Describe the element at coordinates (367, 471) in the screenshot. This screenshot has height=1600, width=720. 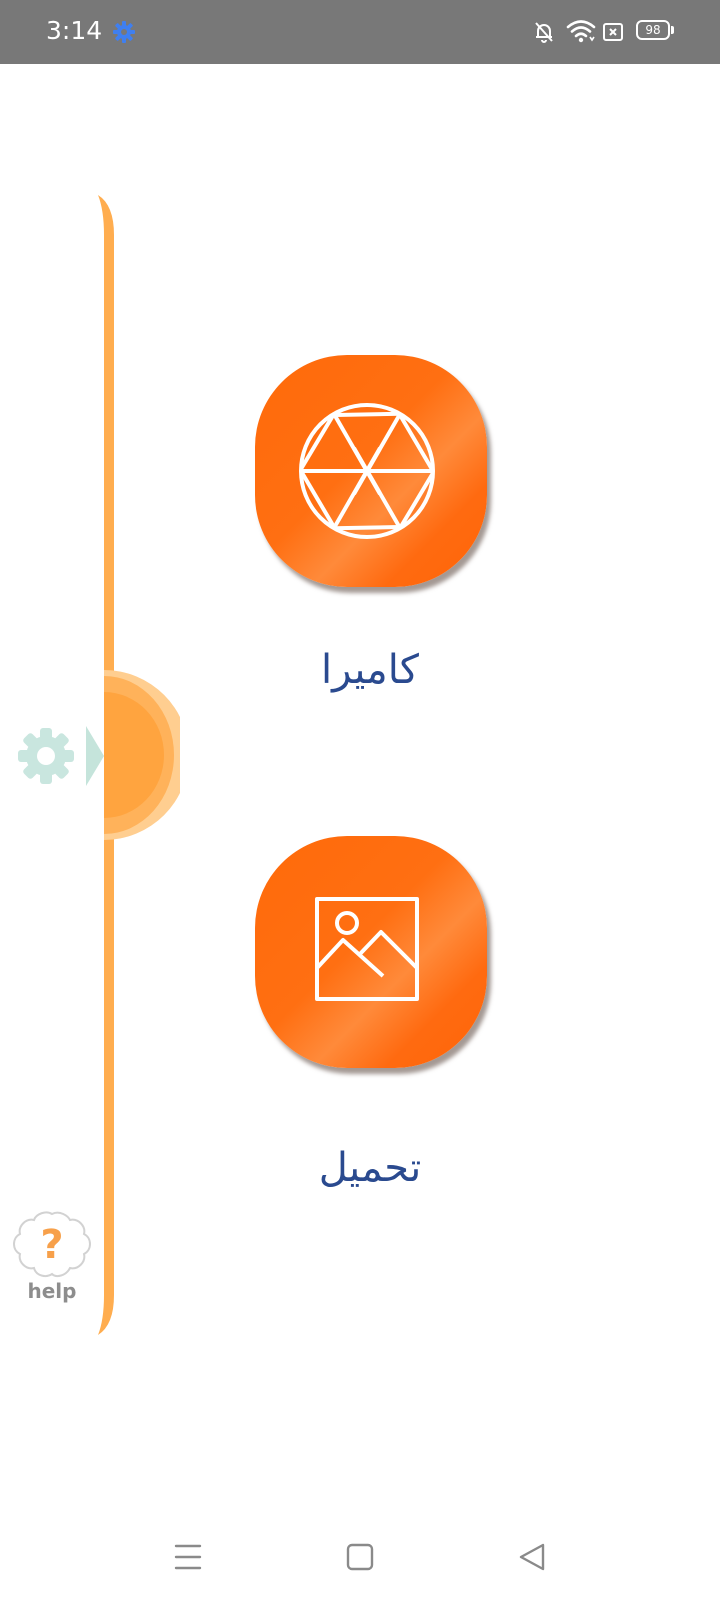
I see `camera-aperture-icon` at that location.